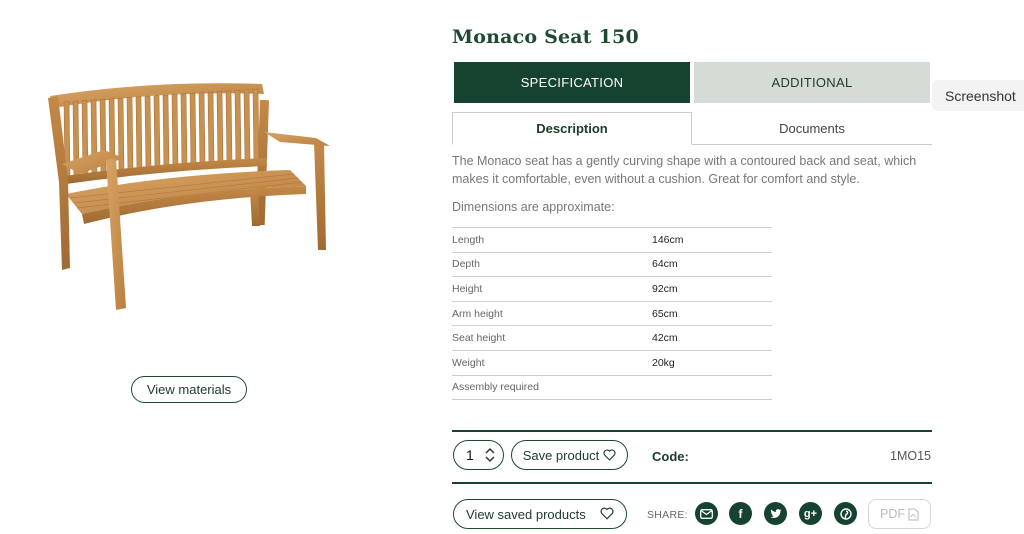  What do you see at coordinates (552, 313) in the screenshot?
I see `spec-label: Arm height` at bounding box center [552, 313].